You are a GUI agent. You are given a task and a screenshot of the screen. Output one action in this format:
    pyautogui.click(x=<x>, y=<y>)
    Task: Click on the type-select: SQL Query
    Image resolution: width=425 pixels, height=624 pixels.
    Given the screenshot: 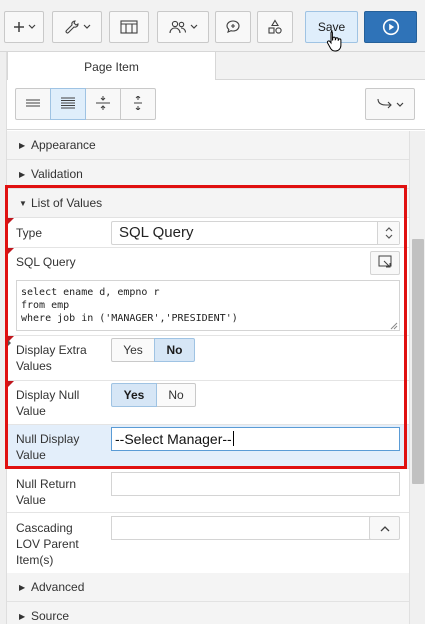 What is the action you would take?
    pyautogui.click(x=255, y=233)
    